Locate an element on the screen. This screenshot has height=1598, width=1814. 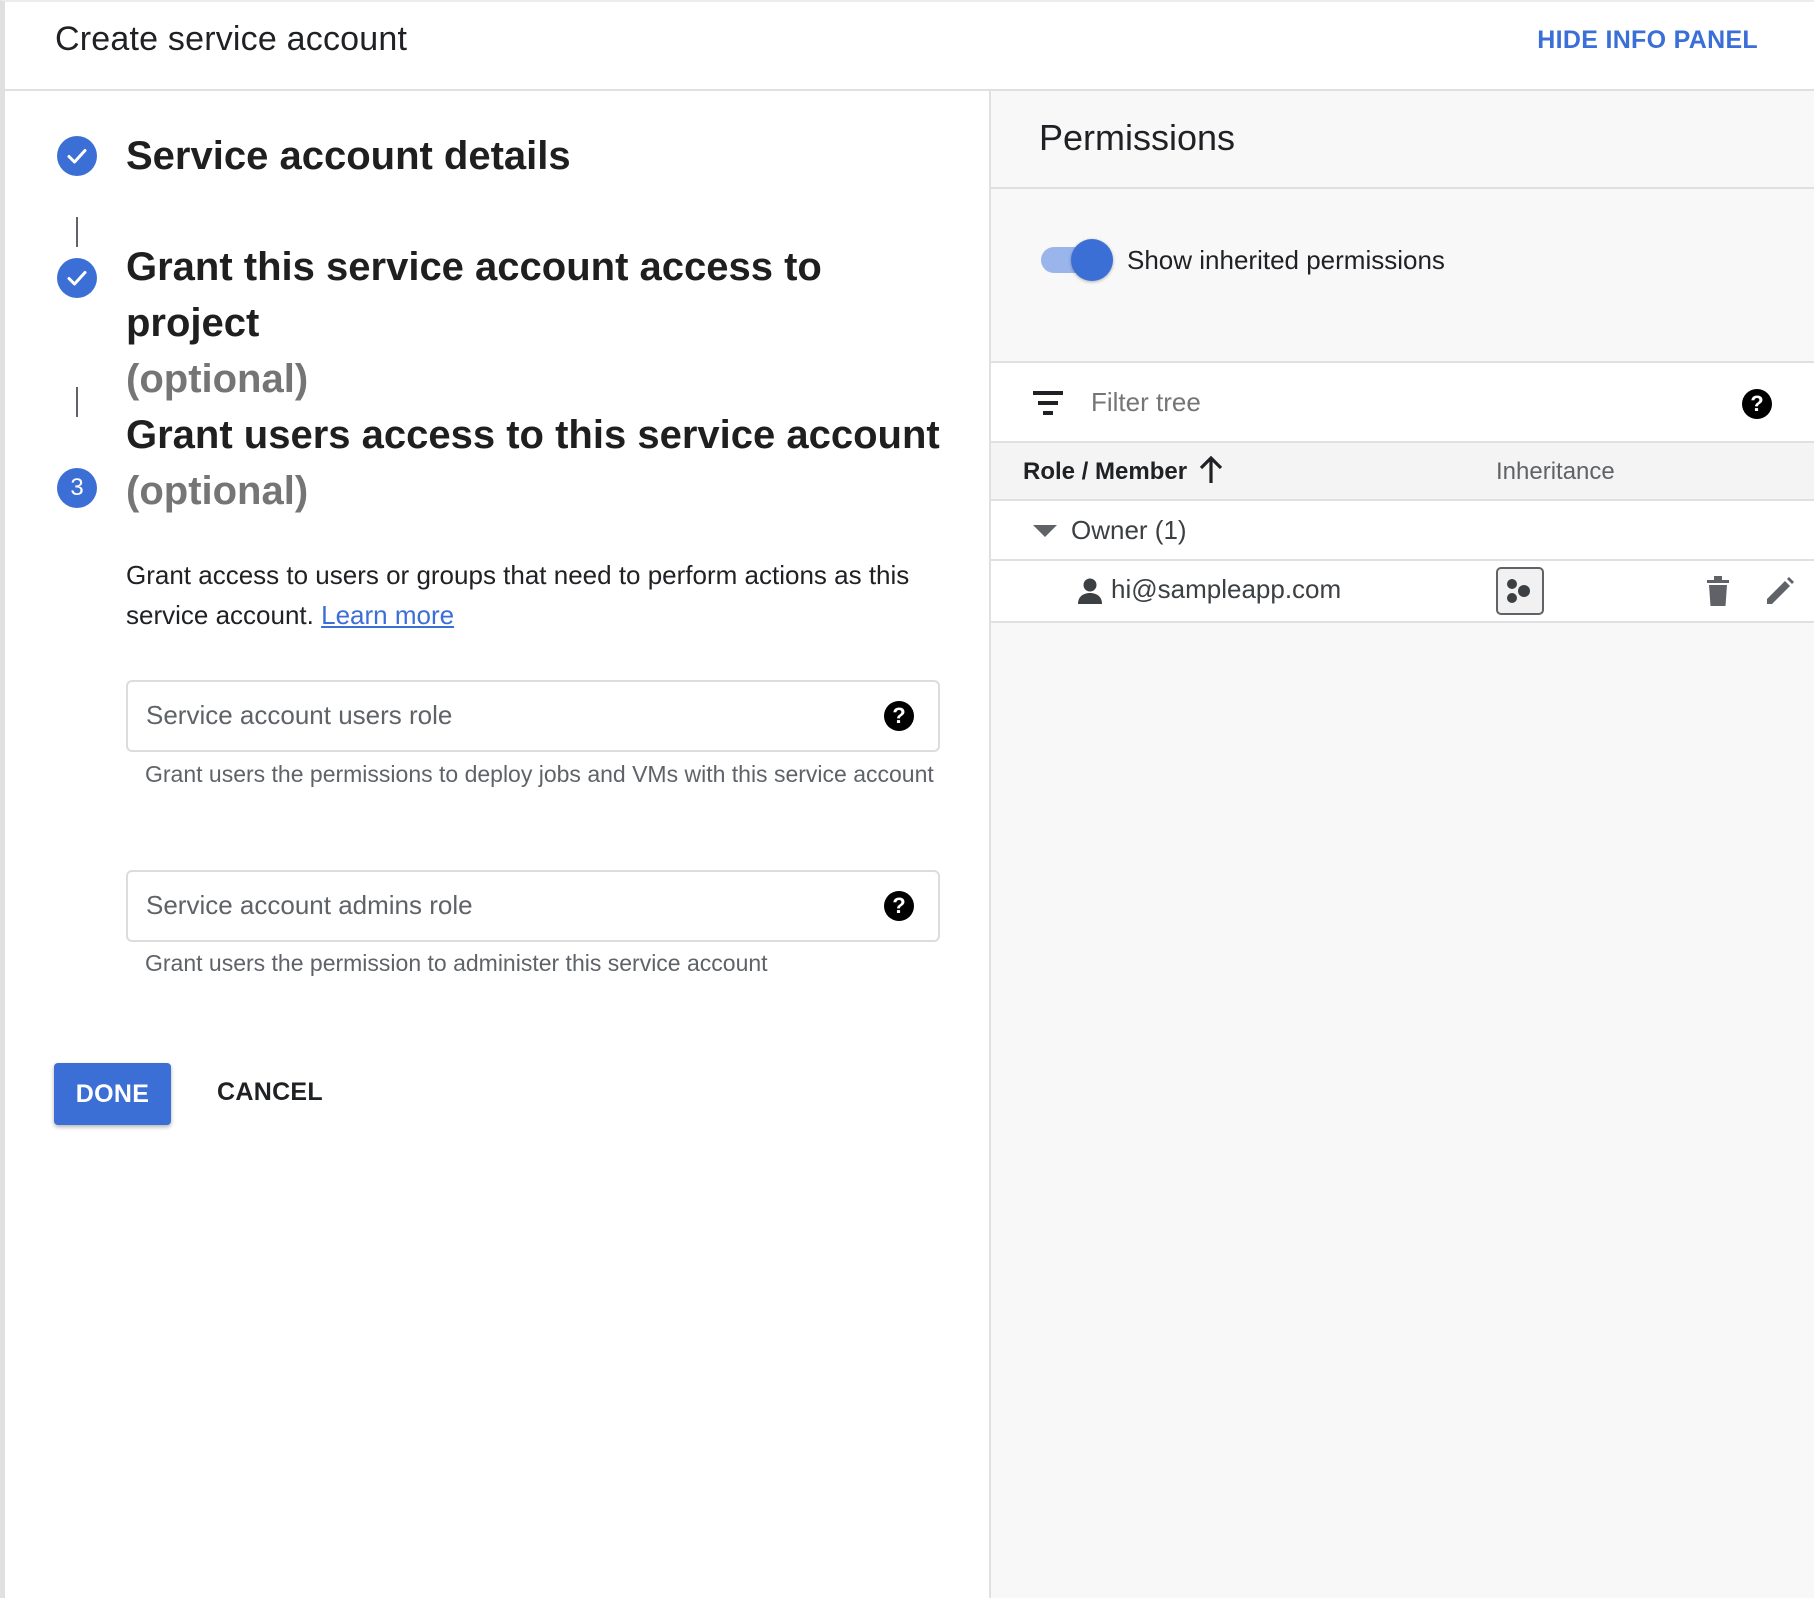
done-button: DONE is located at coordinates (112, 1094).